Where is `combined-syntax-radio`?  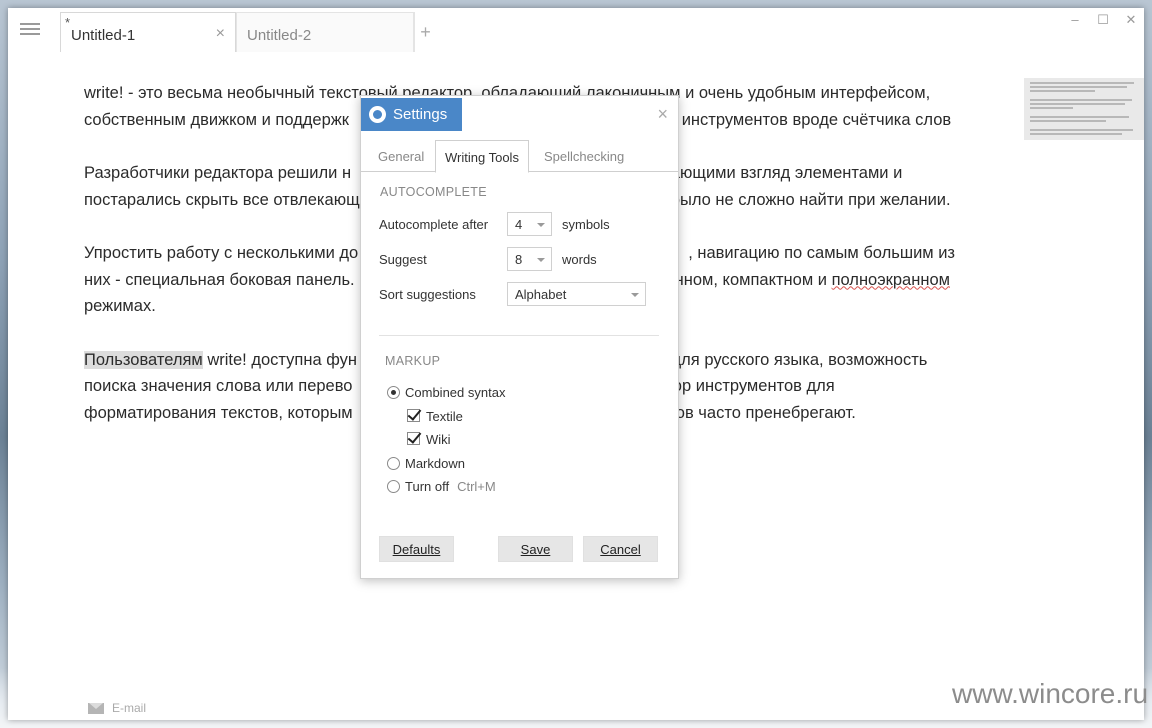 combined-syntax-radio is located at coordinates (393, 392).